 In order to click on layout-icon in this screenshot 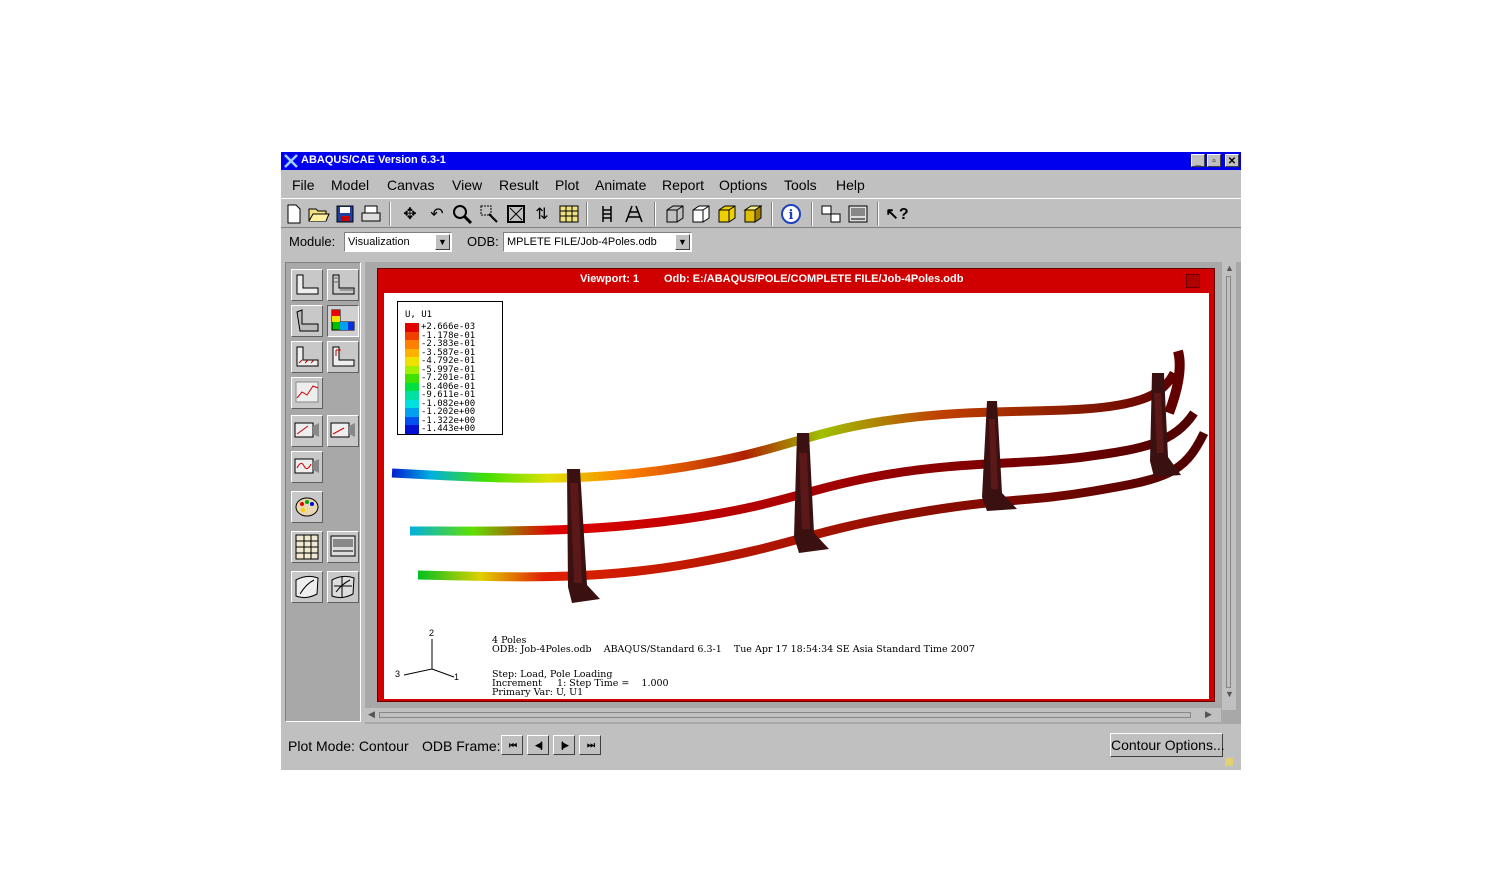, I will do `click(831, 214)`.